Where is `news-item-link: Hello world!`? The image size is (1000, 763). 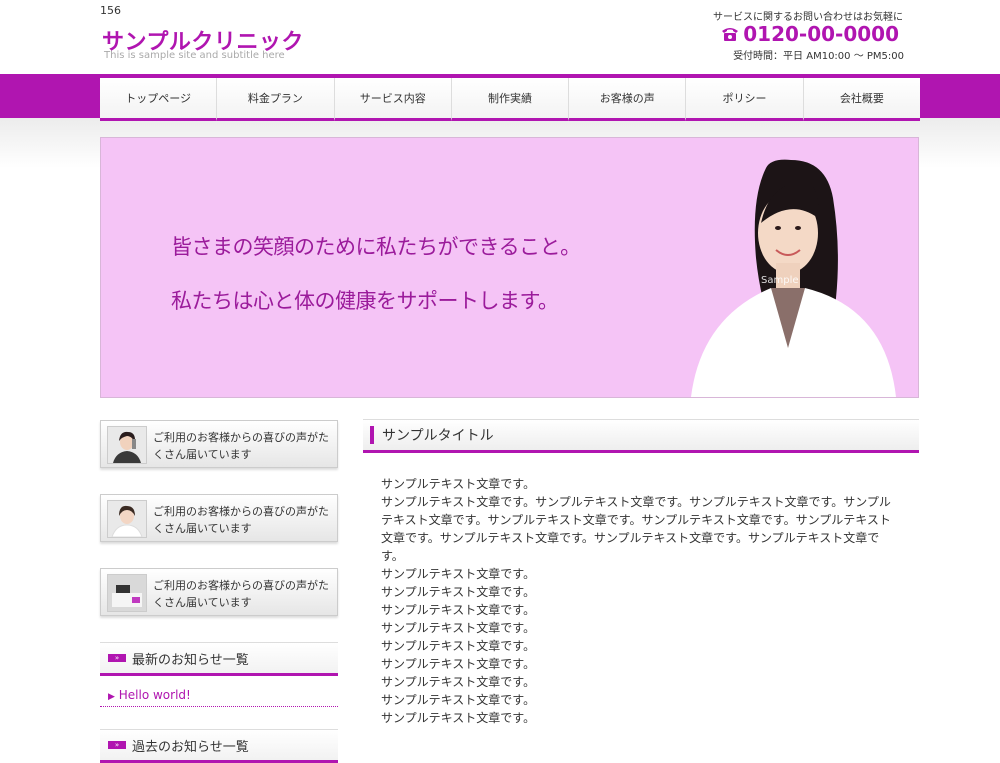
news-item-link: Hello world! is located at coordinates (155, 695).